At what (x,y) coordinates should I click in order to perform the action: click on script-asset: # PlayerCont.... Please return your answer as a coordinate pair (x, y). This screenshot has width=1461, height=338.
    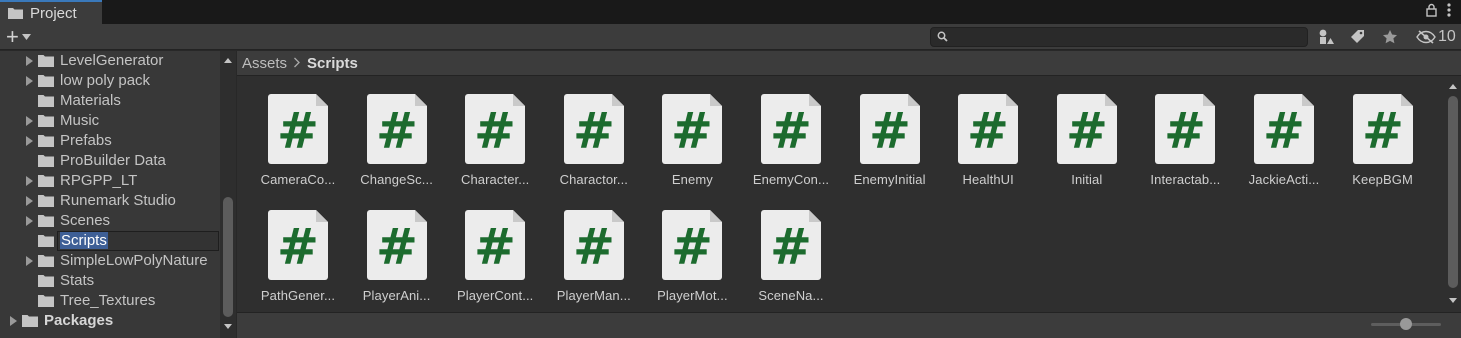
    Looking at the image, I should click on (495, 247).